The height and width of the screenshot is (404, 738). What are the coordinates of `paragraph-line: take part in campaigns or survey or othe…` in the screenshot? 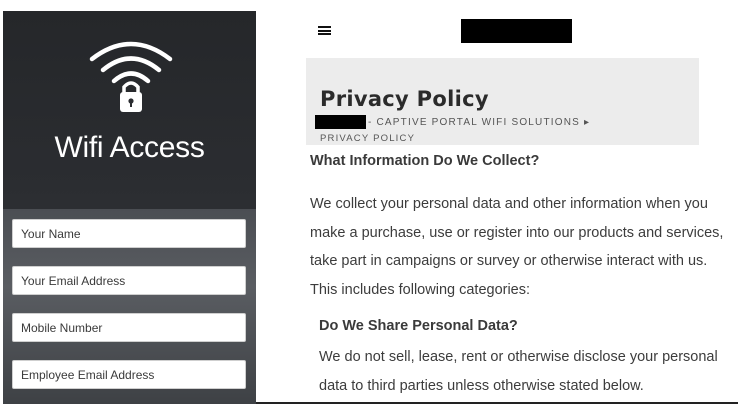 It's located at (509, 261).